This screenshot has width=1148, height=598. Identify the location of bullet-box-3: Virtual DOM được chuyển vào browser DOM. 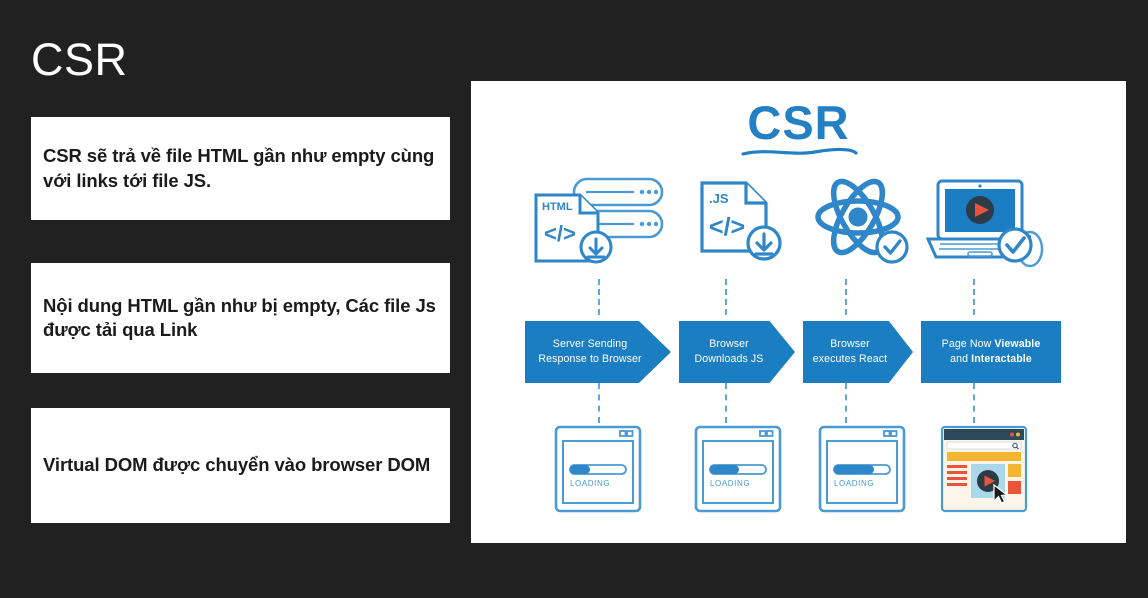
(240, 465).